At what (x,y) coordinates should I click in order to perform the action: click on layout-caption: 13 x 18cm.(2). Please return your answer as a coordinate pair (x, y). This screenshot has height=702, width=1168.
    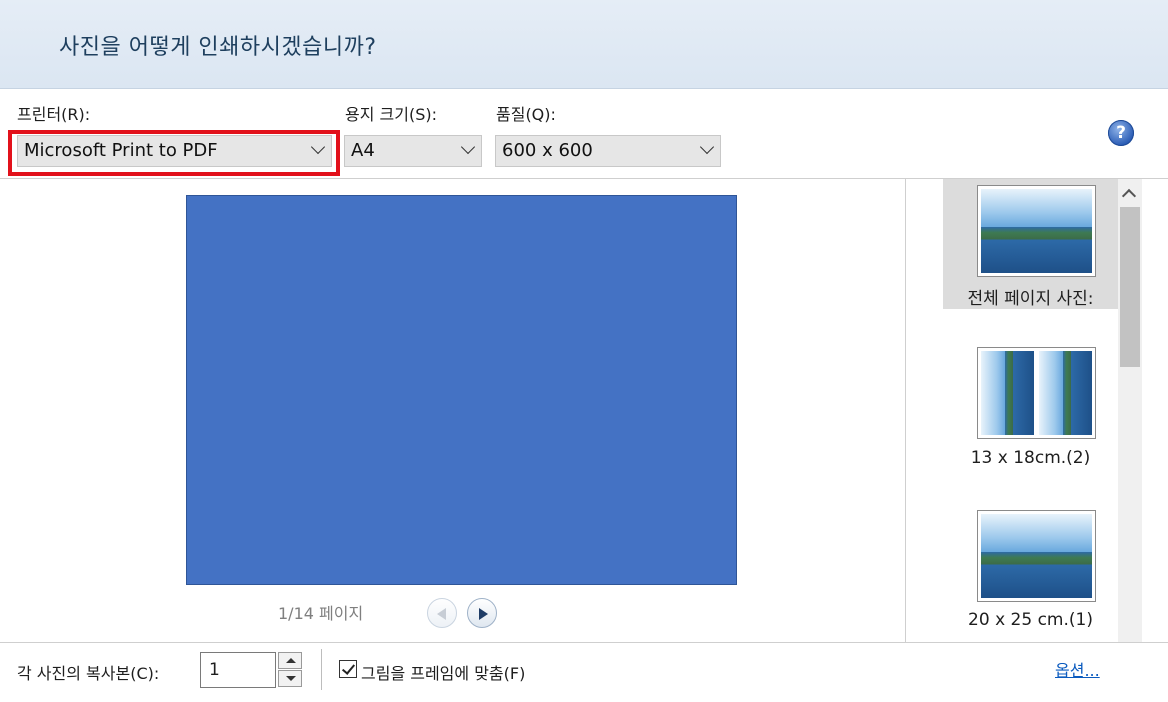
    Looking at the image, I should click on (1030, 458).